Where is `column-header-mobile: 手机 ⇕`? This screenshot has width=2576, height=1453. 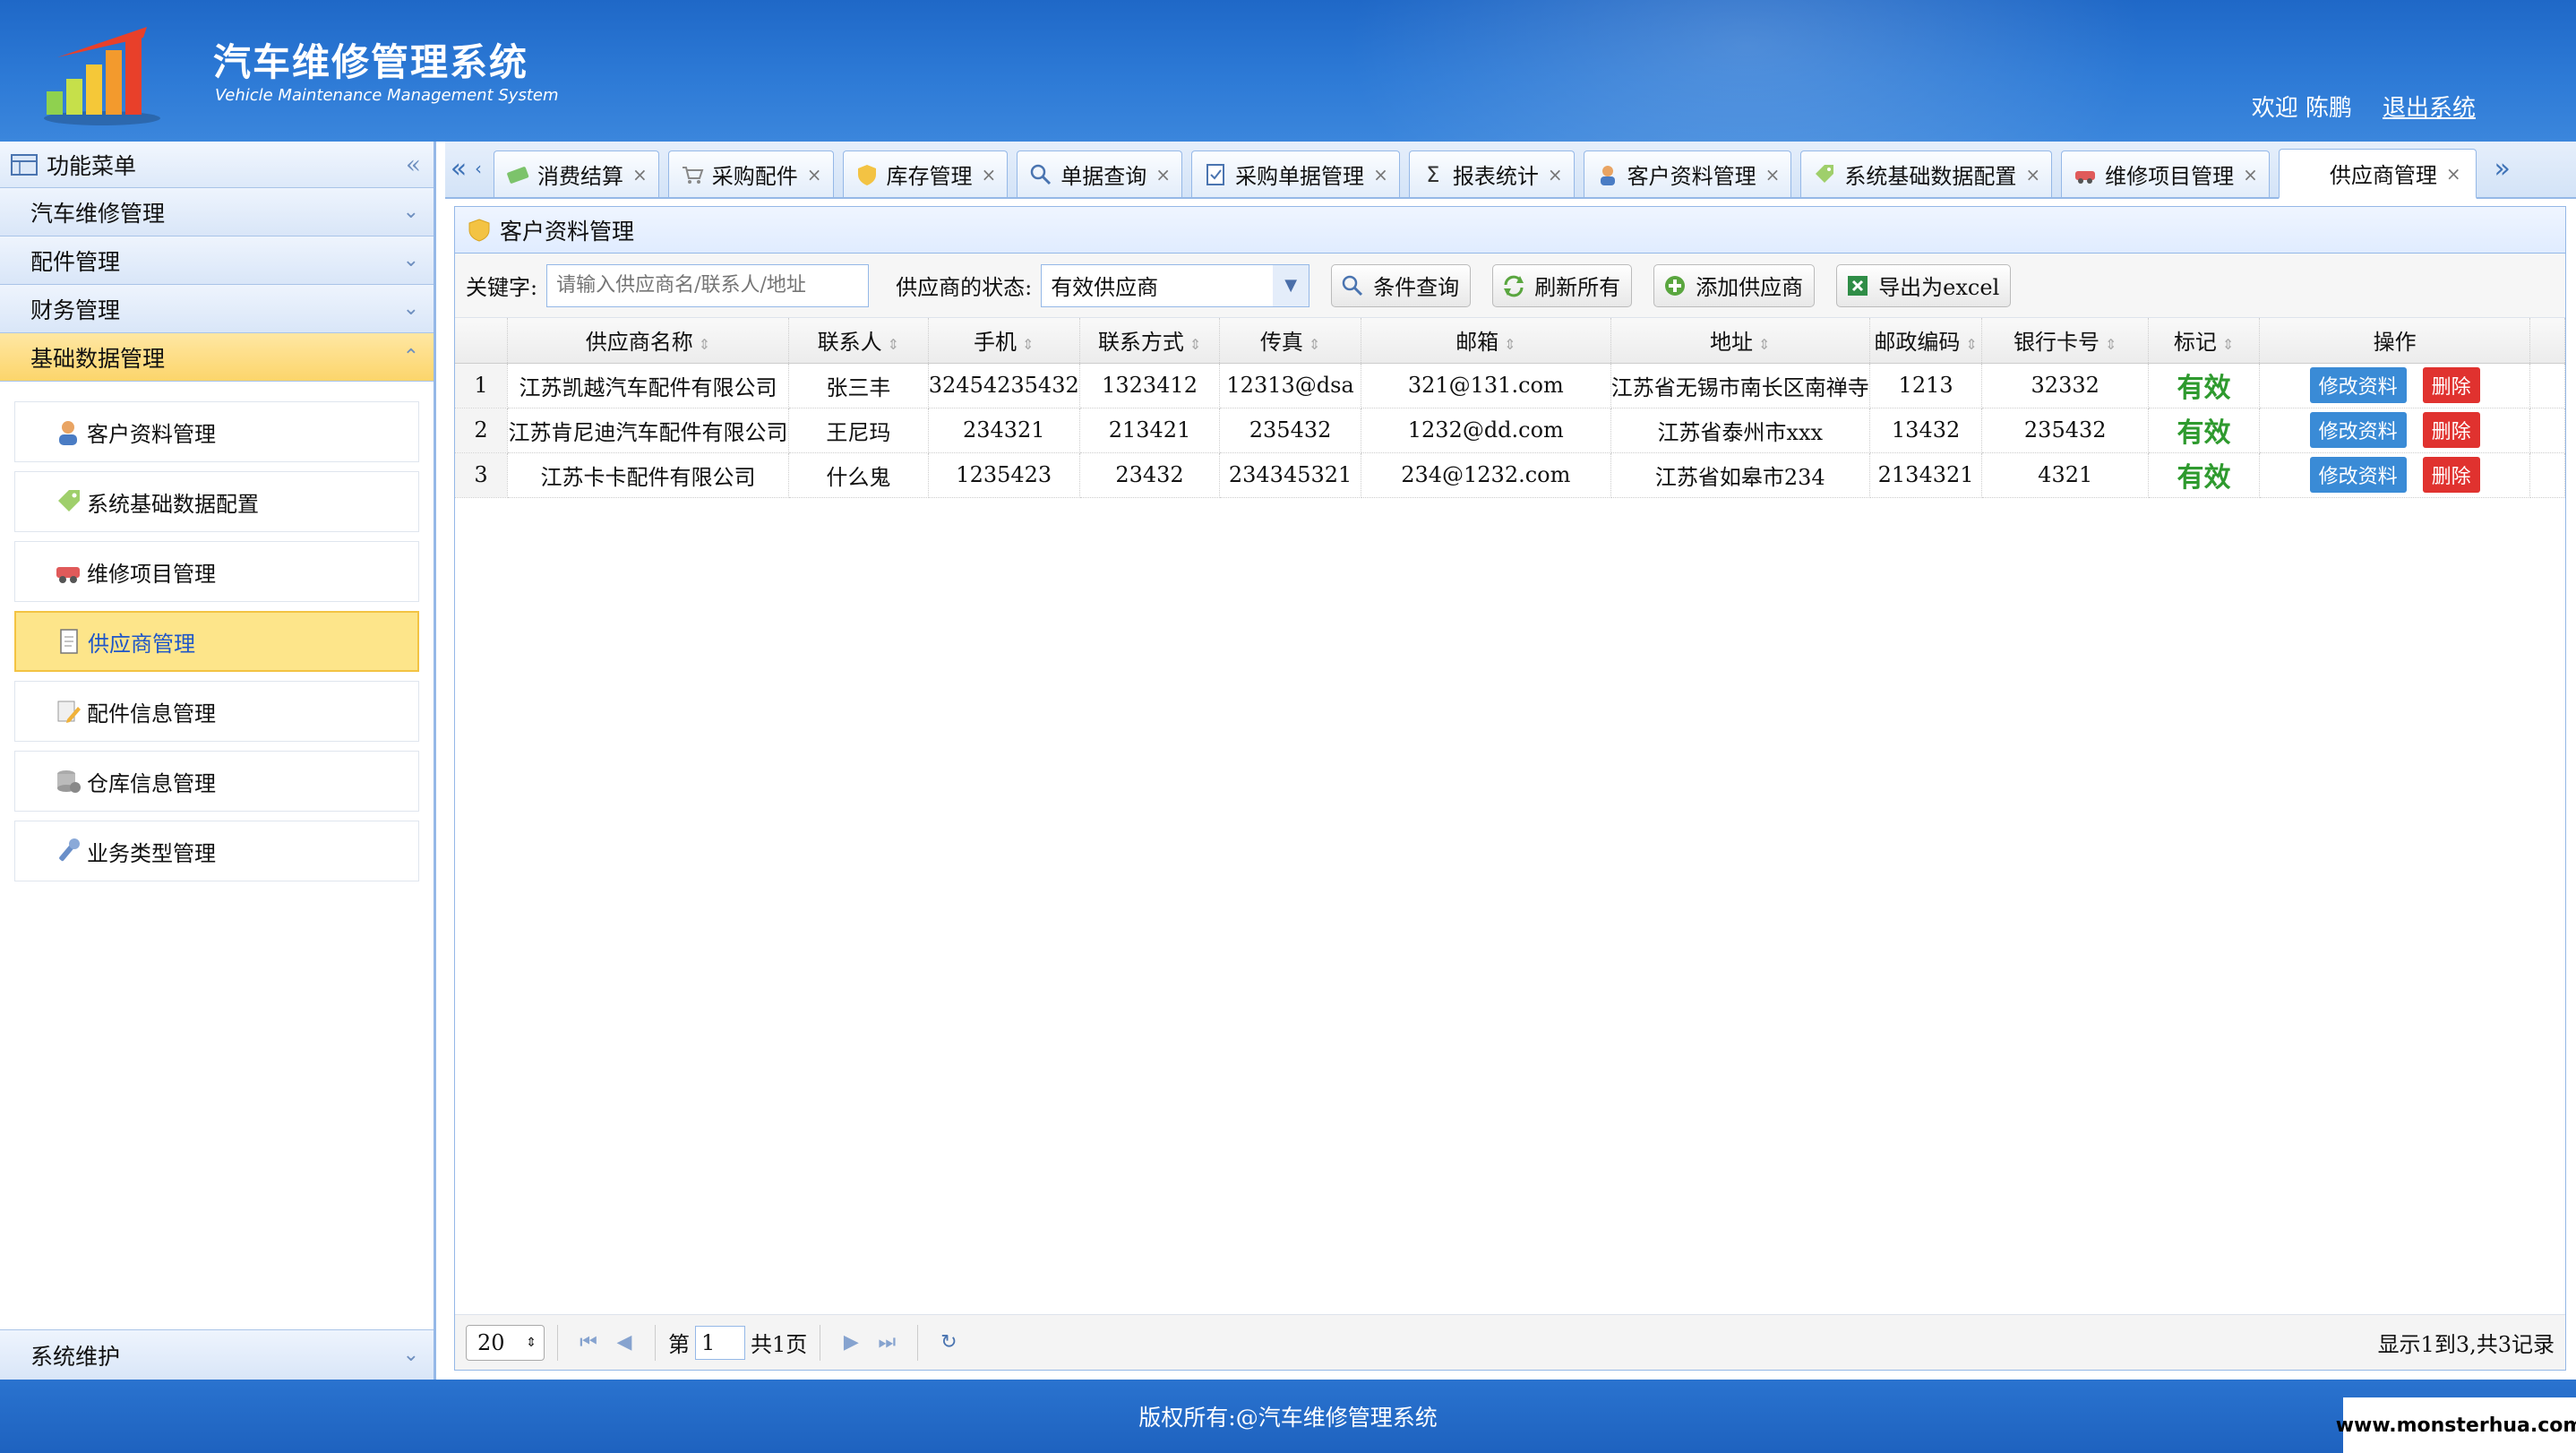 column-header-mobile: 手机 ⇕ is located at coordinates (1004, 341).